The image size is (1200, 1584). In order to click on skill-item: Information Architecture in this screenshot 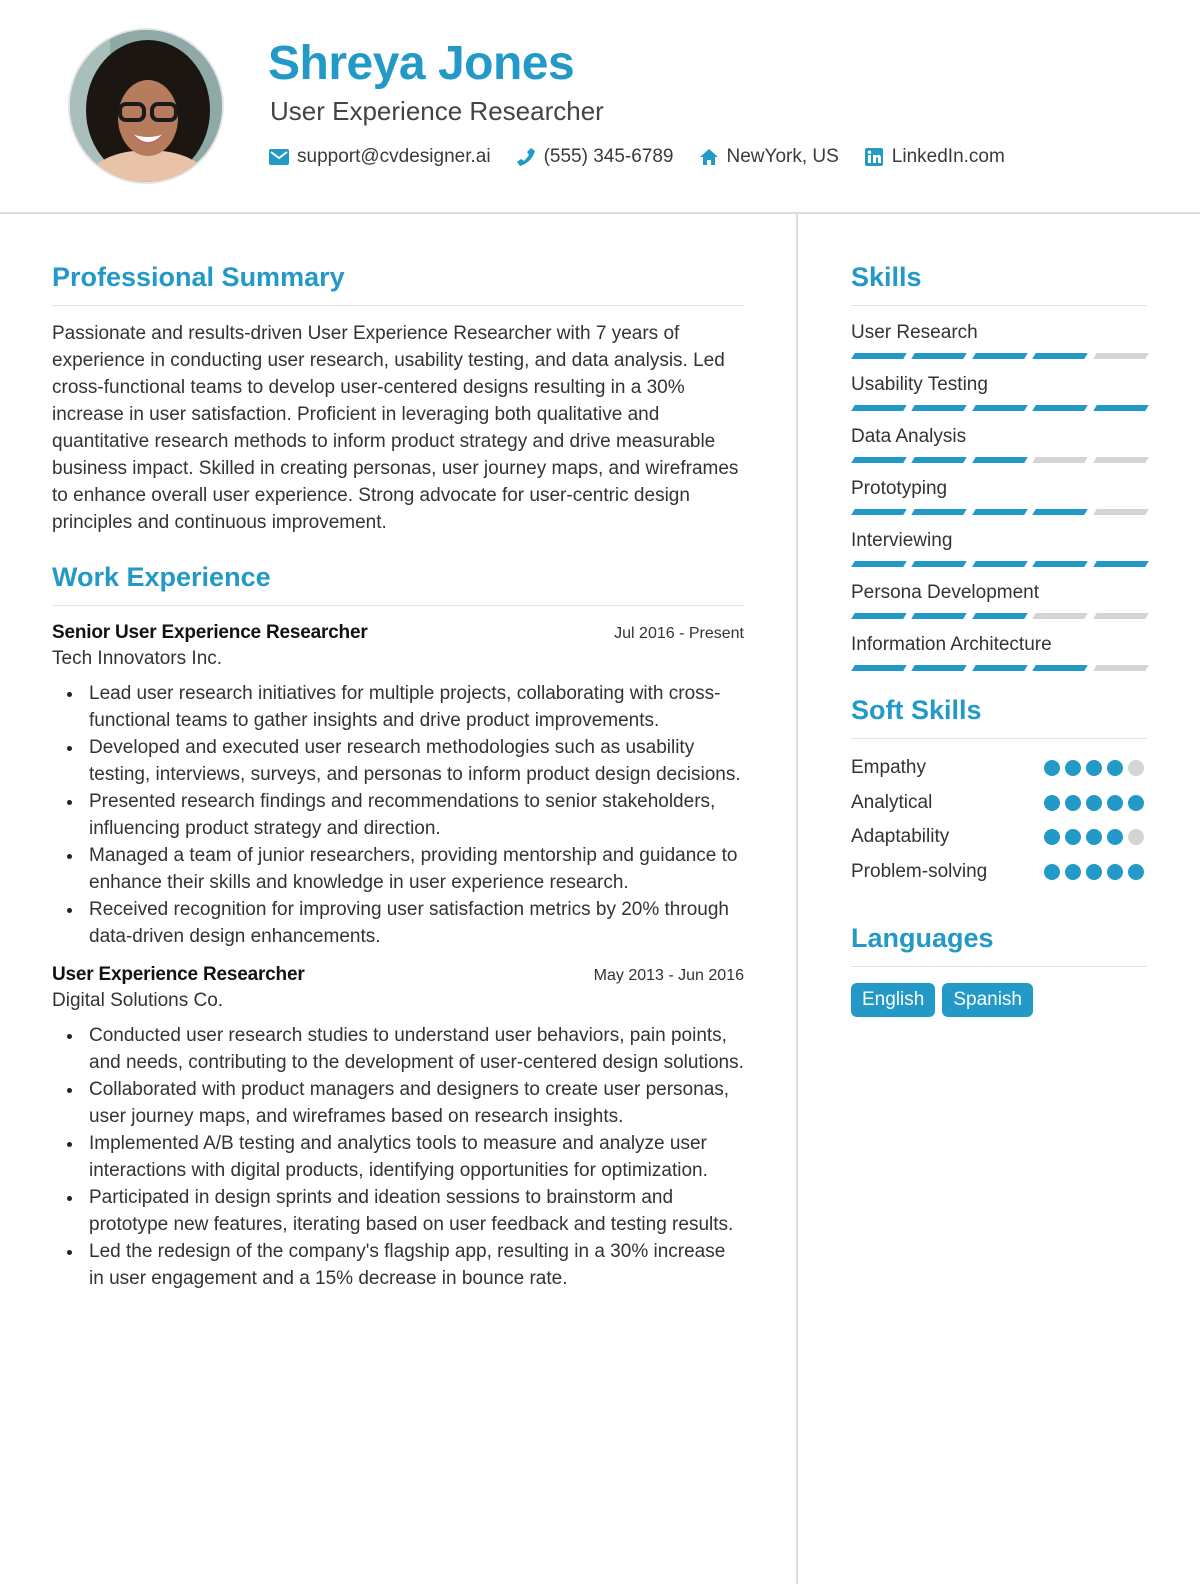, I will do `click(1000, 652)`.